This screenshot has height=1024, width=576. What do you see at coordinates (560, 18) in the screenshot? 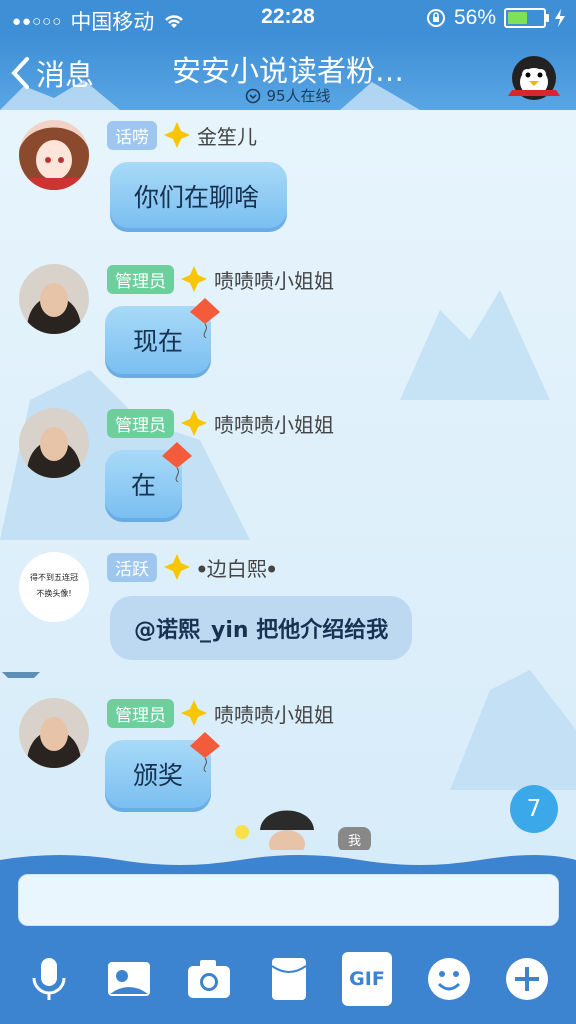
I see `charging-icon` at bounding box center [560, 18].